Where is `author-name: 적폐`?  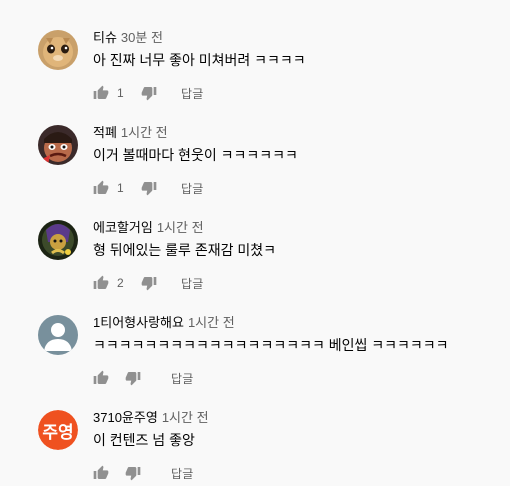
author-name: 적폐 is located at coordinates (105, 132).